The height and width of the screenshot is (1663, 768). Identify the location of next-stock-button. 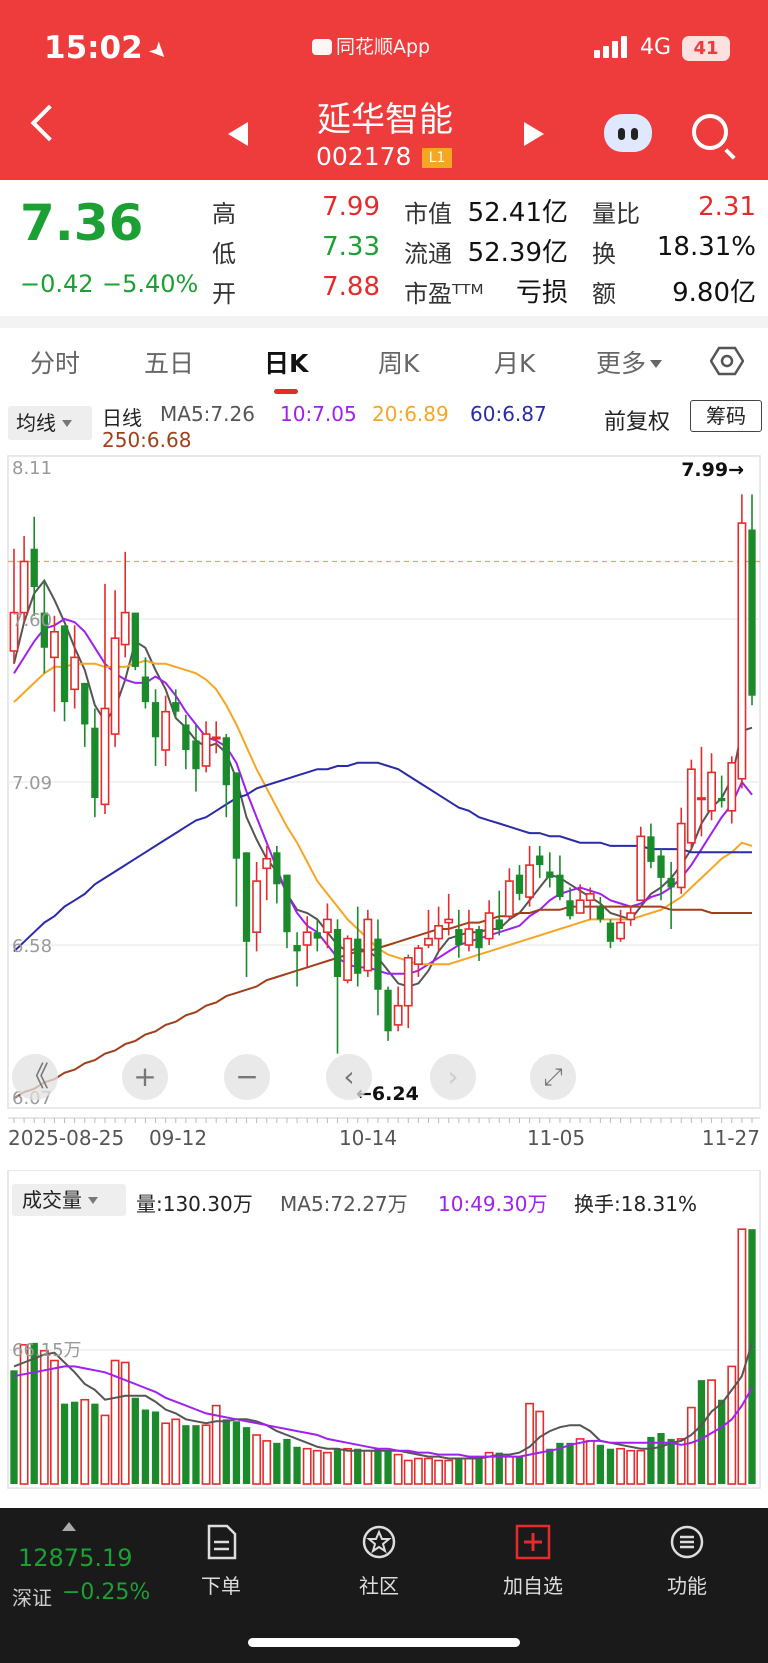
(534, 134).